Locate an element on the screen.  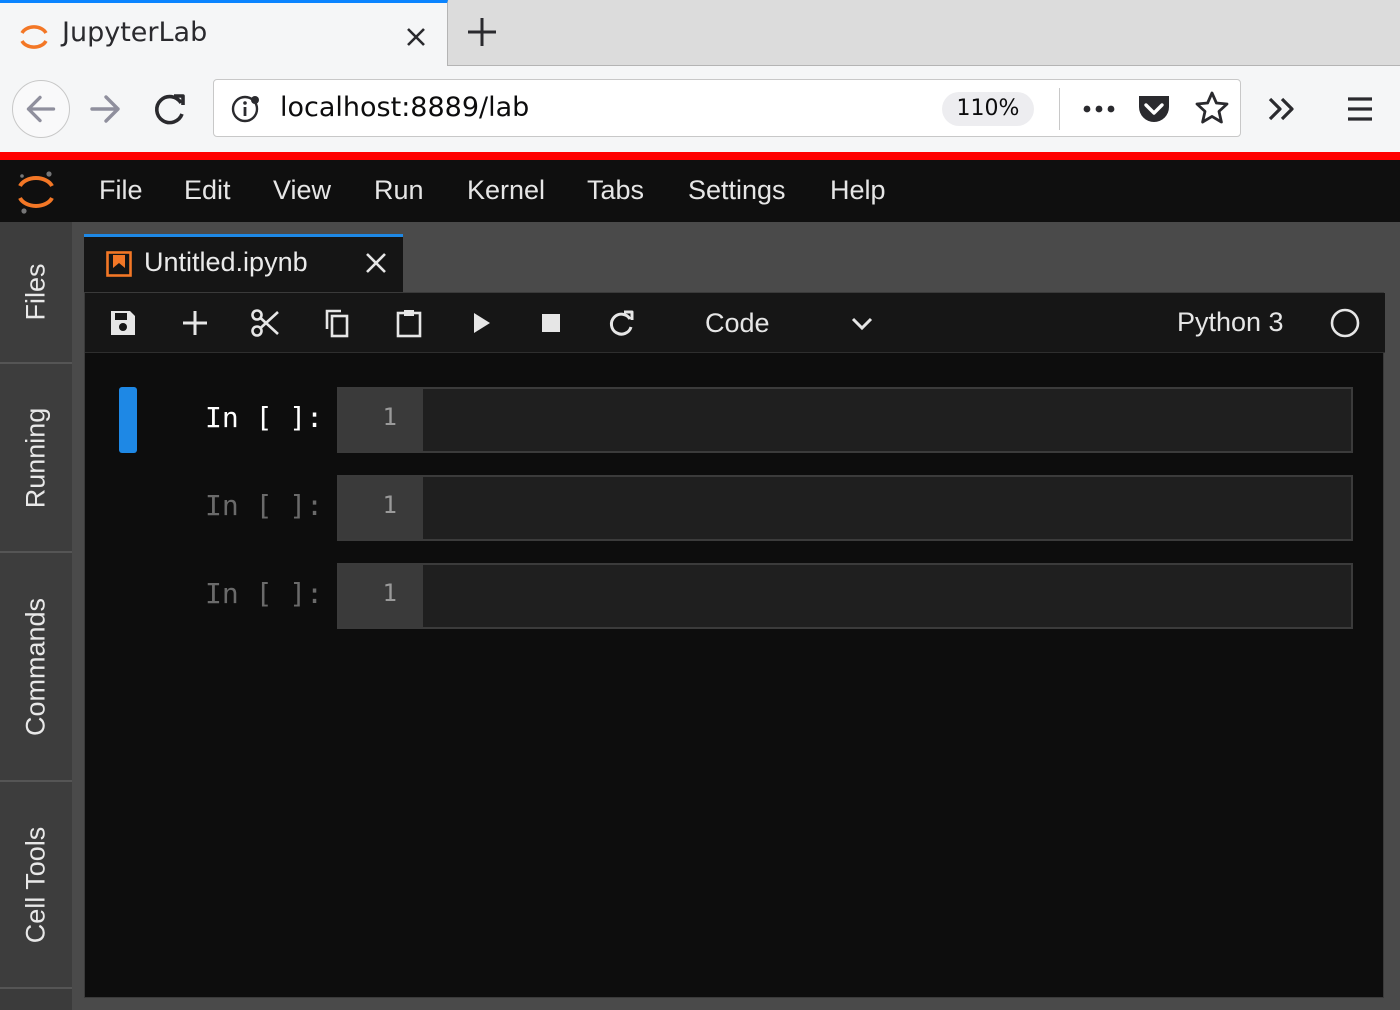
close-tab-icon is located at coordinates (416, 37).